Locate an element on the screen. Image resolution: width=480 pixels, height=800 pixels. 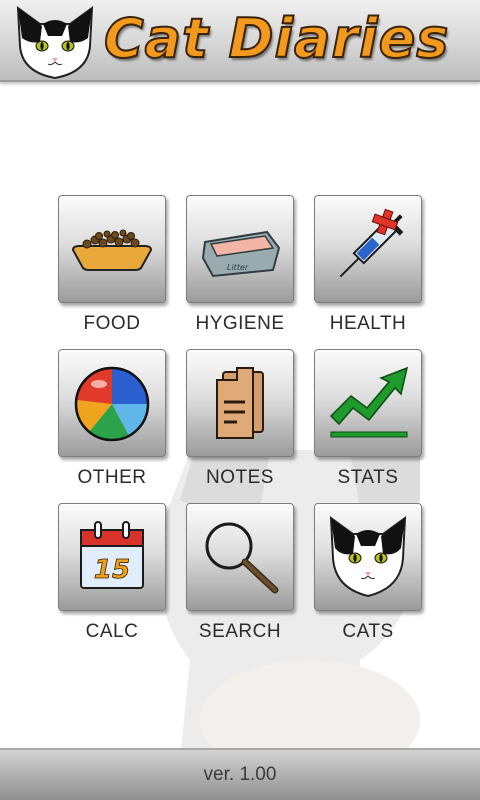
menu-item-cats: CATS is located at coordinates (370, 578).